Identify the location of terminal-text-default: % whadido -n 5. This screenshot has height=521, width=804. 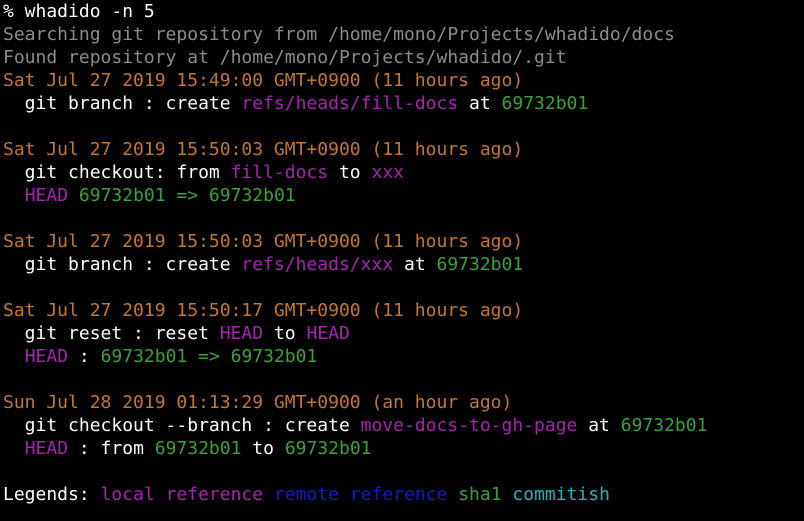
(79, 11).